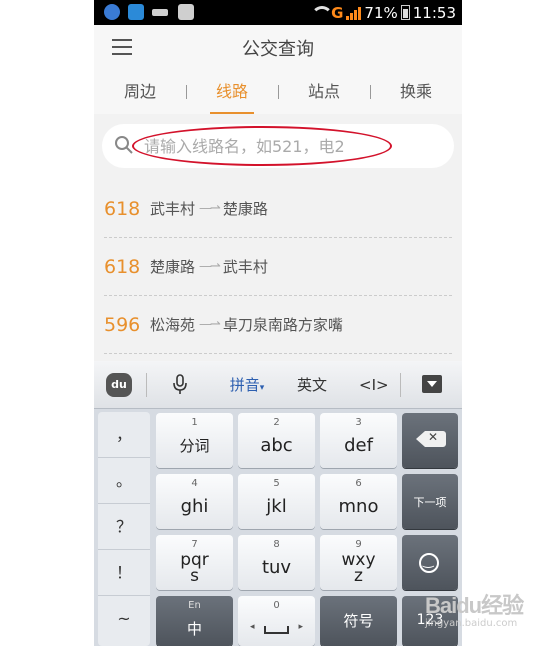 The image size is (556, 646). I want to click on key-5: 5 jkl, so click(276, 501).